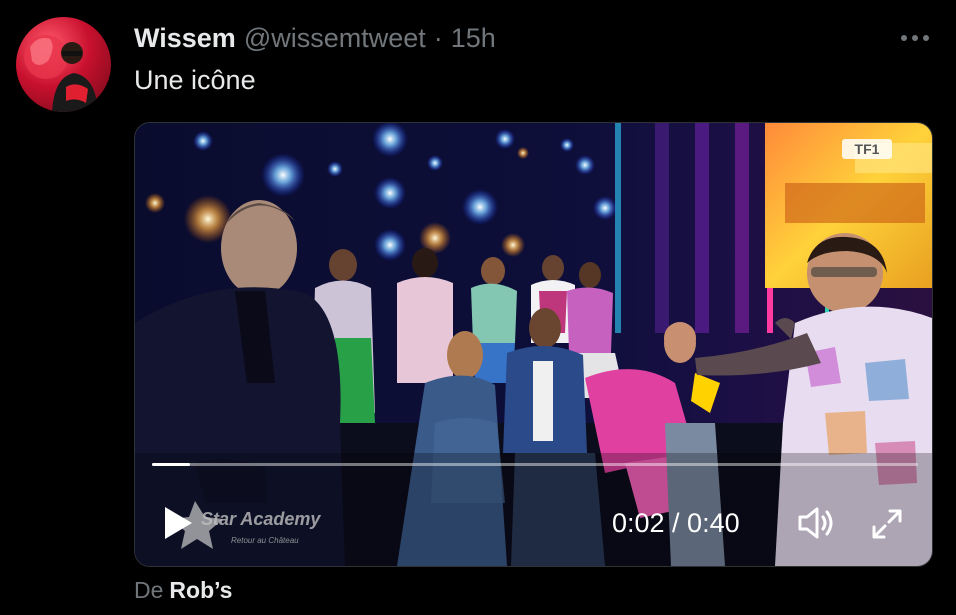 This screenshot has width=956, height=615. I want to click on more-horizontal-icon, so click(915, 38).